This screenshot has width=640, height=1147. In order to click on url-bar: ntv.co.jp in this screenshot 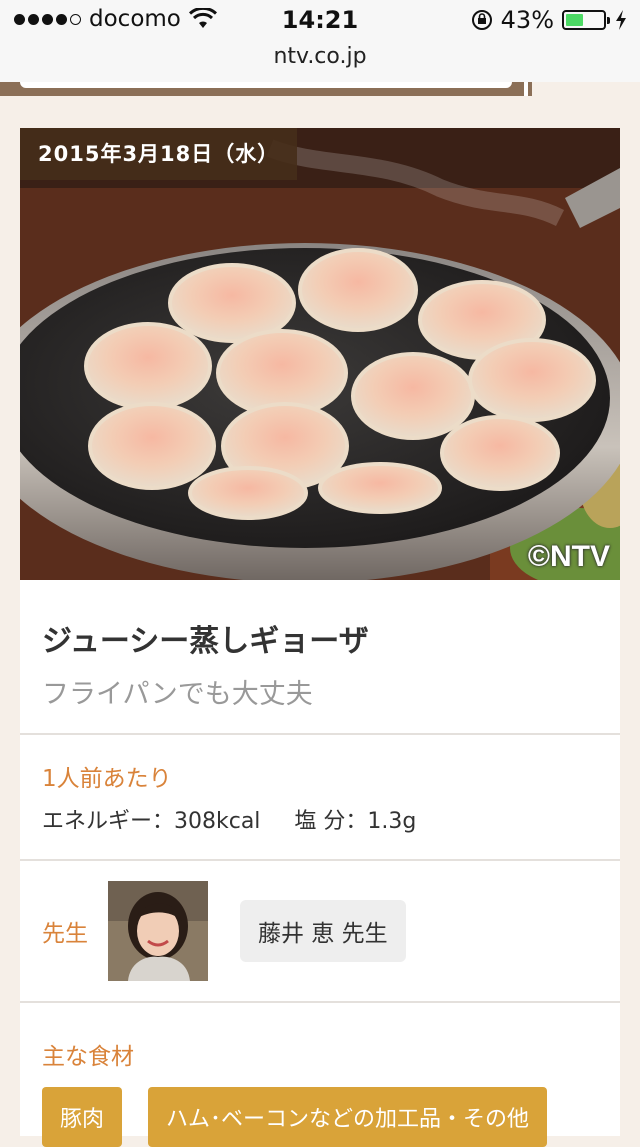, I will do `click(320, 61)`.